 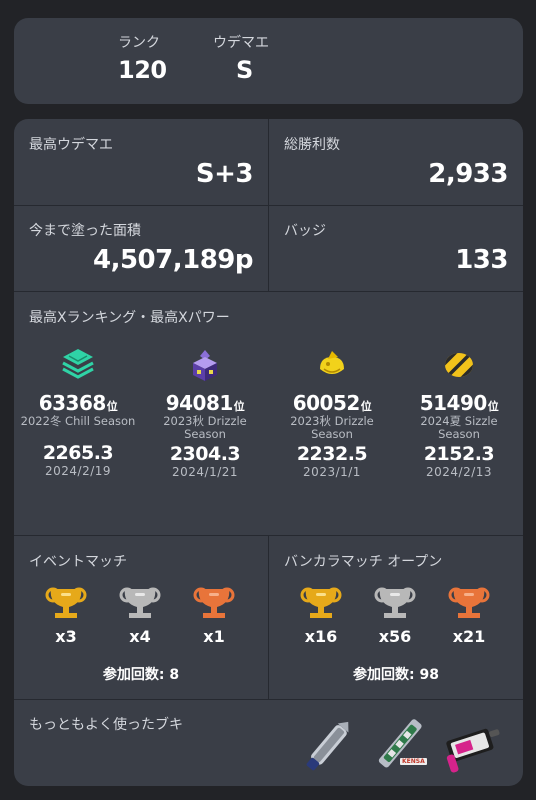 What do you see at coordinates (66, 636) in the screenshot?
I see `gold-count: x3` at bounding box center [66, 636].